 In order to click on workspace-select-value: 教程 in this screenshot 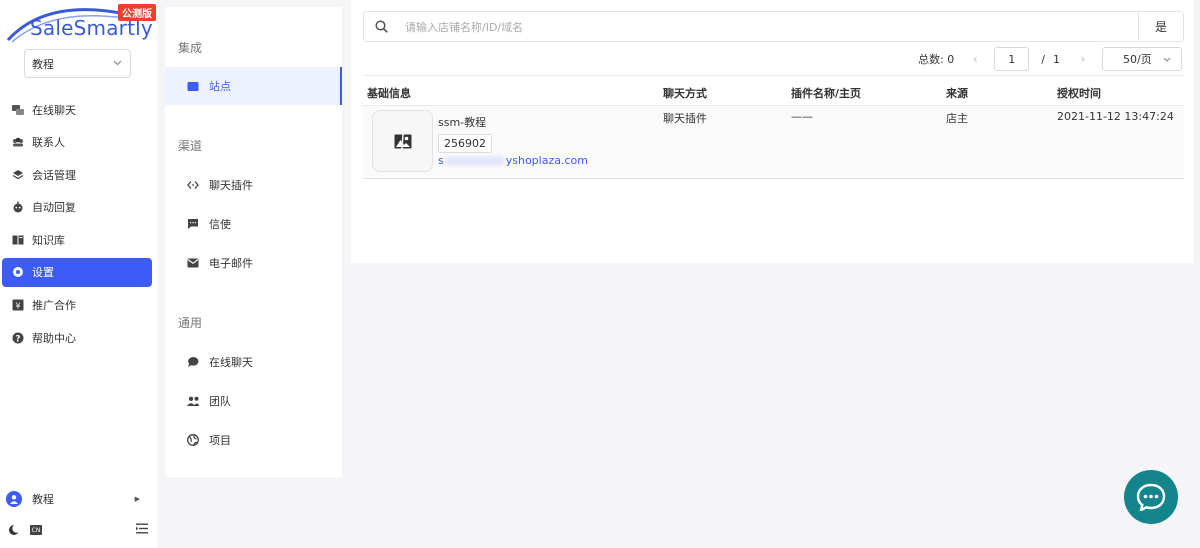, I will do `click(43, 64)`.